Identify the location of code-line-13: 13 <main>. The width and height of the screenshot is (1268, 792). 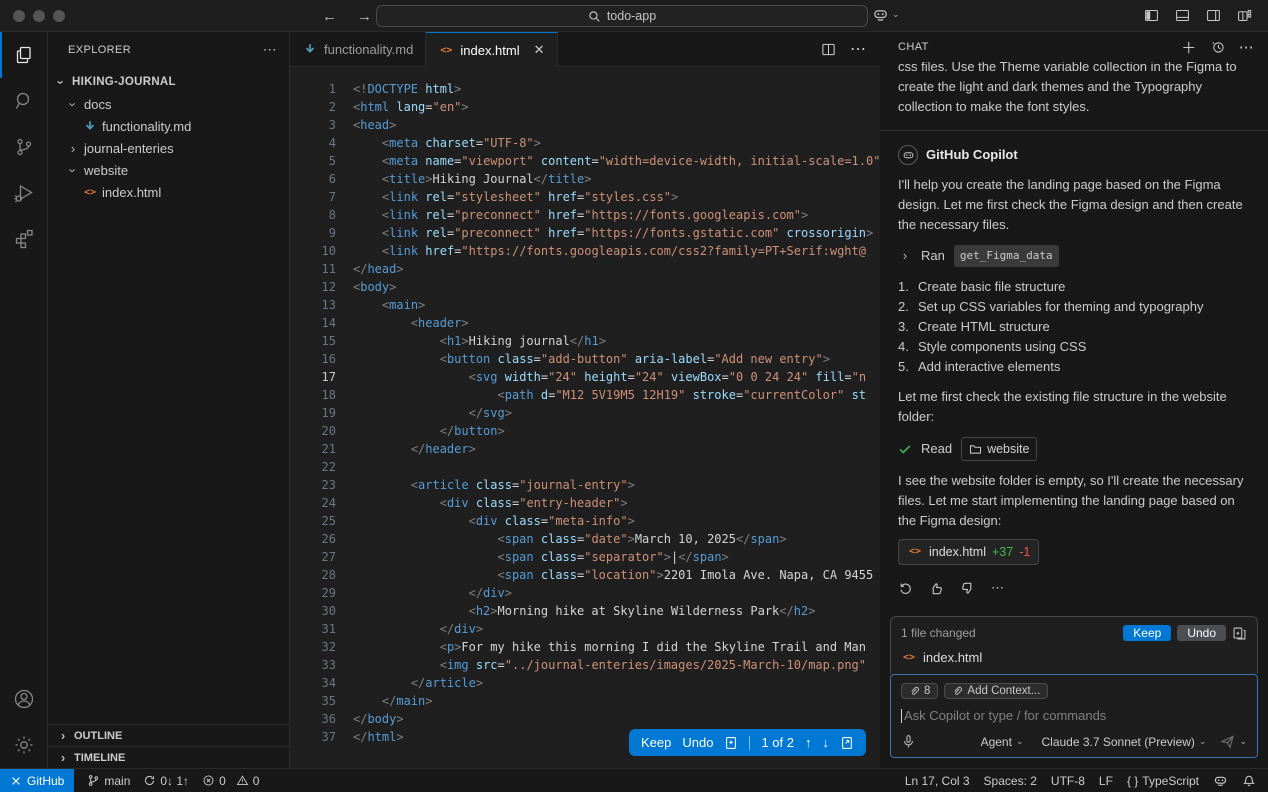
(585, 305).